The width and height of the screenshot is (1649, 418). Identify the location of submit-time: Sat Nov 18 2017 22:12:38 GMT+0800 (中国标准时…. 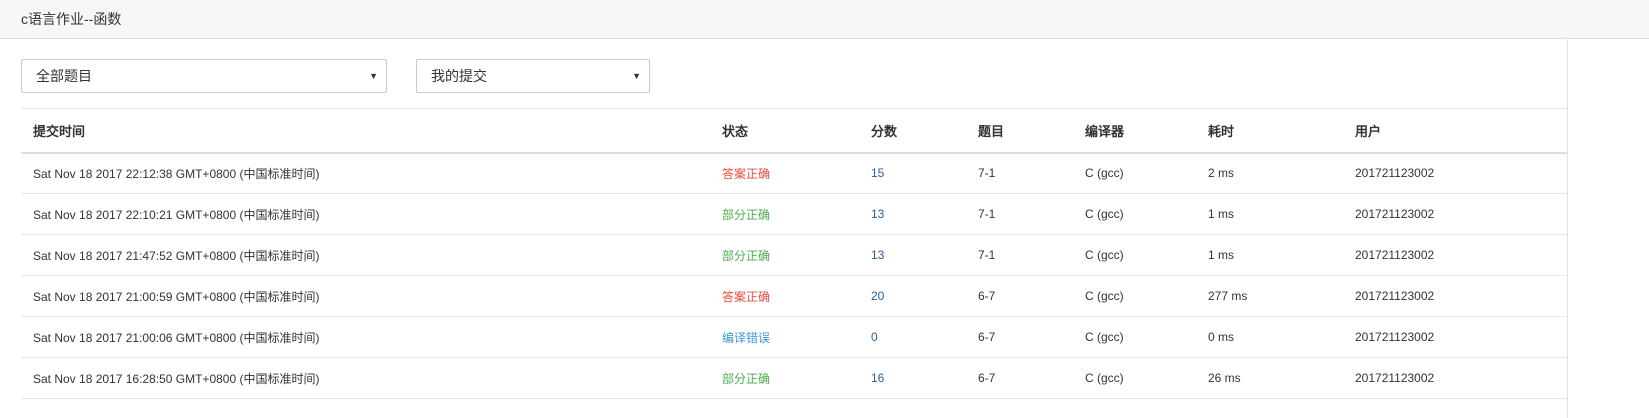
(365, 173).